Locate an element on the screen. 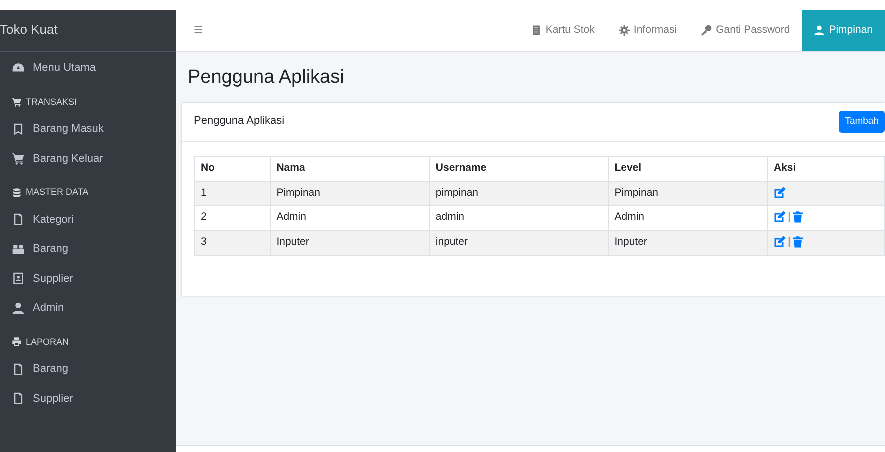 This screenshot has height=452, width=885. bookmark-icon is located at coordinates (18, 129).